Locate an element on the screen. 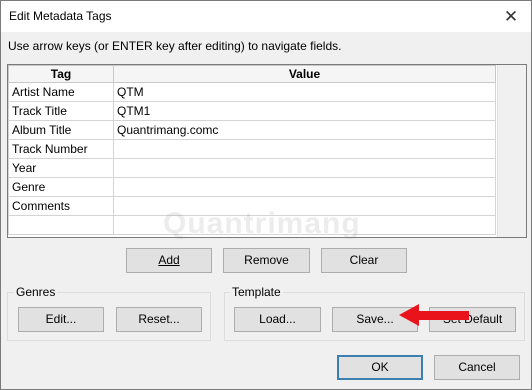 The height and width of the screenshot is (390, 532). tag-cell: Year is located at coordinates (61, 168).